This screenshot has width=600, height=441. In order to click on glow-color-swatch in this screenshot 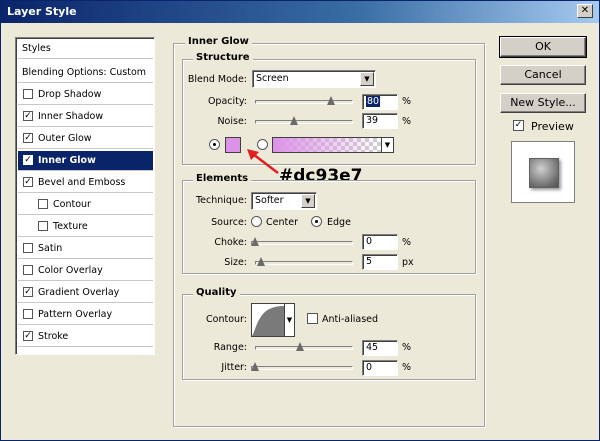, I will do `click(233, 145)`.